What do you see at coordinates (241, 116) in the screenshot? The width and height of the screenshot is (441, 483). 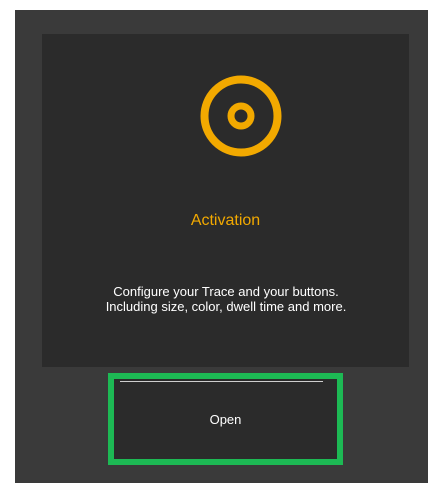 I see `activation-ring-icon` at bounding box center [241, 116].